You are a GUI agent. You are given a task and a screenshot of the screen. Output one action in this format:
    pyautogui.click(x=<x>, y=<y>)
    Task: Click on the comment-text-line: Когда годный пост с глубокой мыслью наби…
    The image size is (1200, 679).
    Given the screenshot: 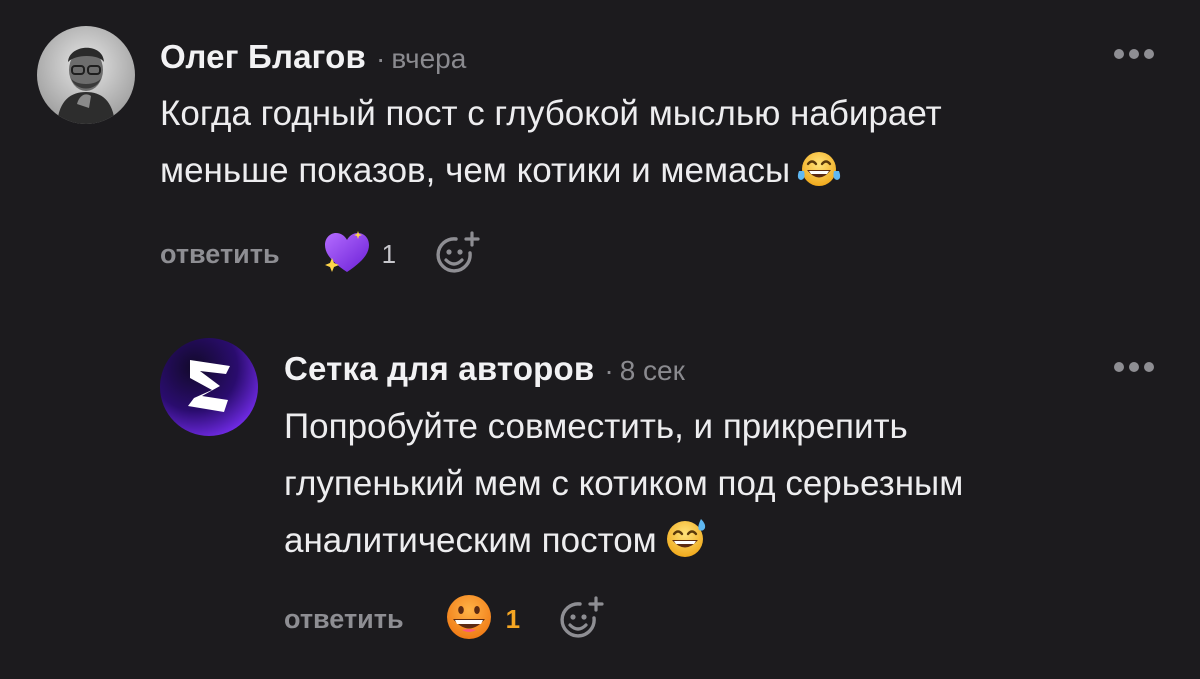 What is the action you would take?
    pyautogui.click(x=551, y=113)
    